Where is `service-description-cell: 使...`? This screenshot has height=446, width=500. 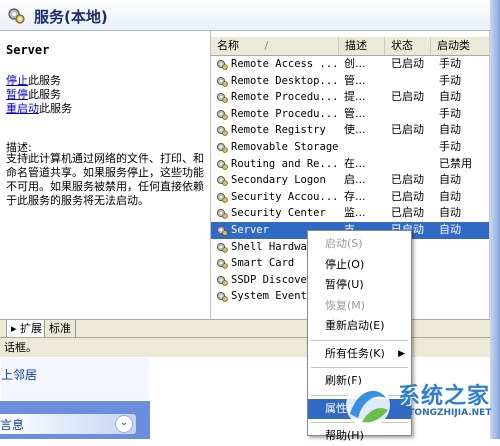
service-description-cell: 使... is located at coordinates (355, 130).